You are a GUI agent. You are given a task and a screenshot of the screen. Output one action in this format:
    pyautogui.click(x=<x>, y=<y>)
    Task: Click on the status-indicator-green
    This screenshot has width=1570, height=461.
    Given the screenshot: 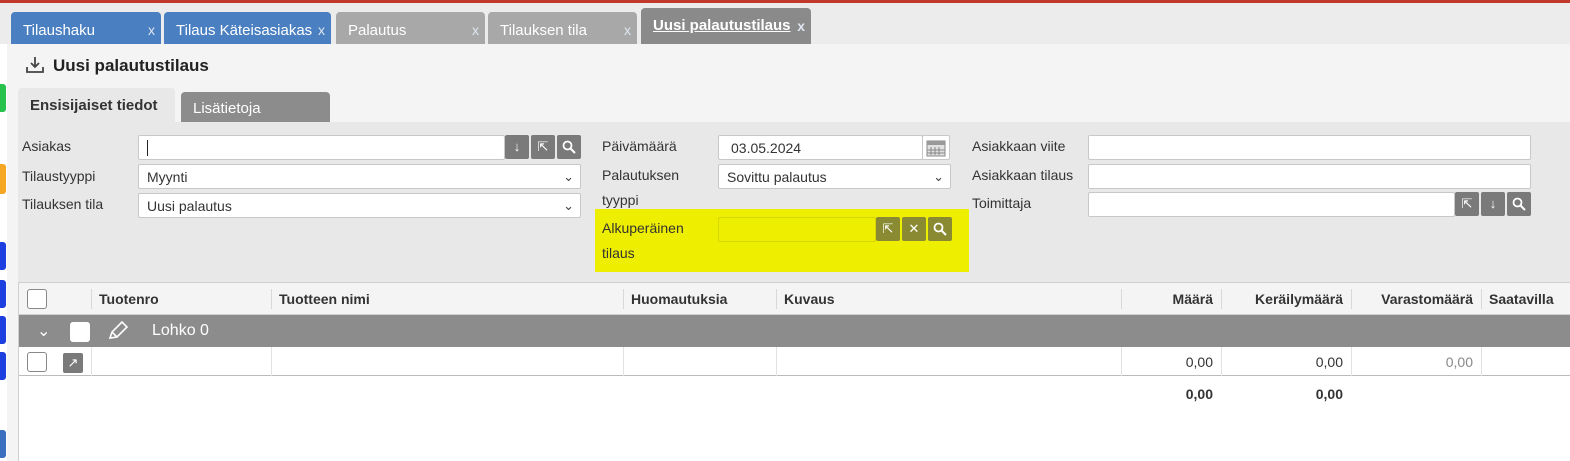 What is the action you would take?
    pyautogui.click(x=3, y=98)
    